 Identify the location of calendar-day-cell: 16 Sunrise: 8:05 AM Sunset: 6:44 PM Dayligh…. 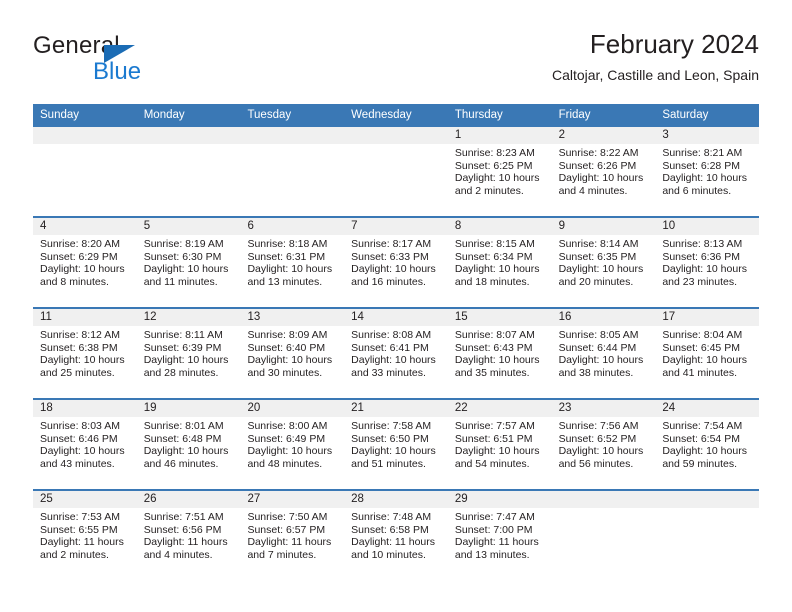
(603, 353).